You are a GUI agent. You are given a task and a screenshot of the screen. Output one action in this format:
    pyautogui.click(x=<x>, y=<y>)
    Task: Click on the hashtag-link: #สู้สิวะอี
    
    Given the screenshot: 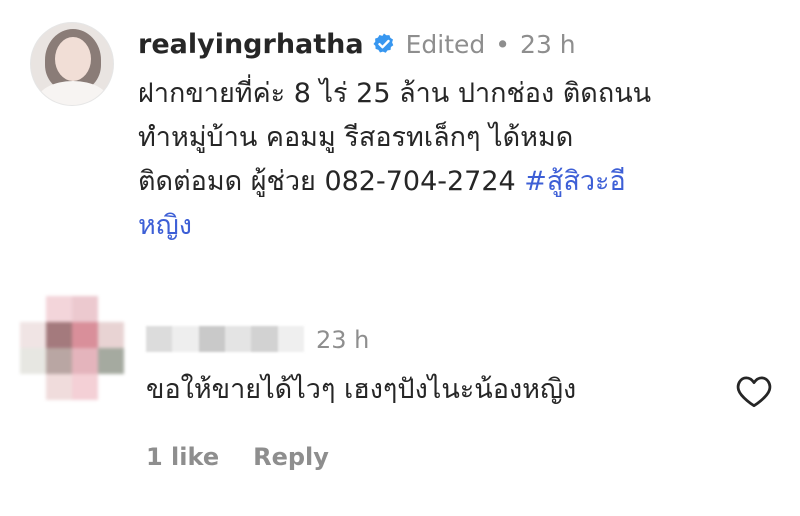 What is the action you would take?
    pyautogui.click(x=574, y=181)
    